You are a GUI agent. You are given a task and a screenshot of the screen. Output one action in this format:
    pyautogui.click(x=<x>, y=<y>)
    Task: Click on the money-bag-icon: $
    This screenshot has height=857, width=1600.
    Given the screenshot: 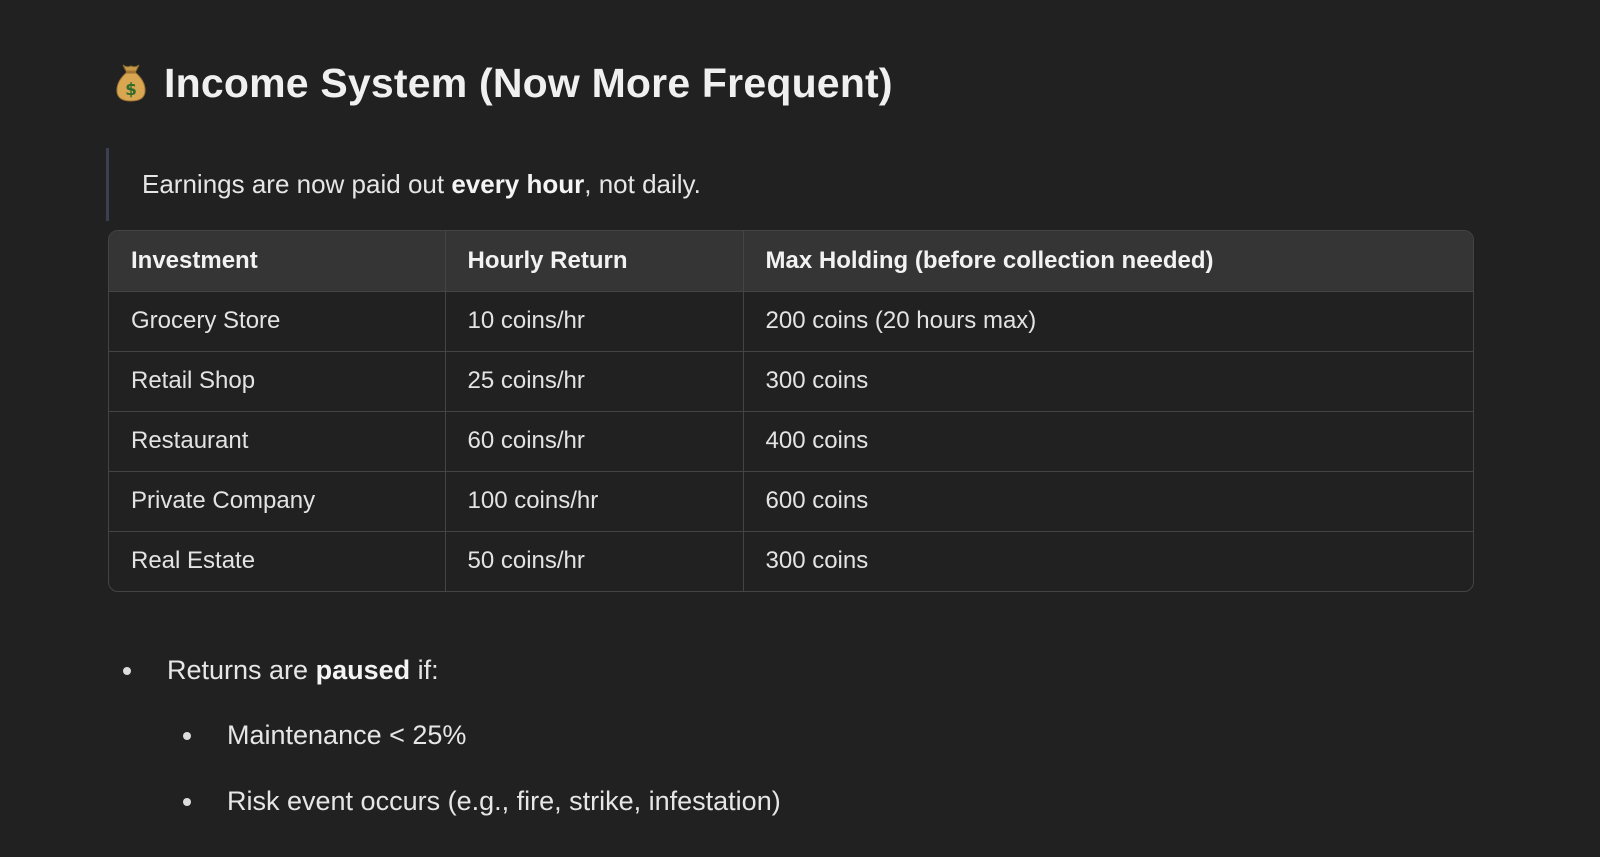 What is the action you would take?
    pyautogui.click(x=131, y=83)
    